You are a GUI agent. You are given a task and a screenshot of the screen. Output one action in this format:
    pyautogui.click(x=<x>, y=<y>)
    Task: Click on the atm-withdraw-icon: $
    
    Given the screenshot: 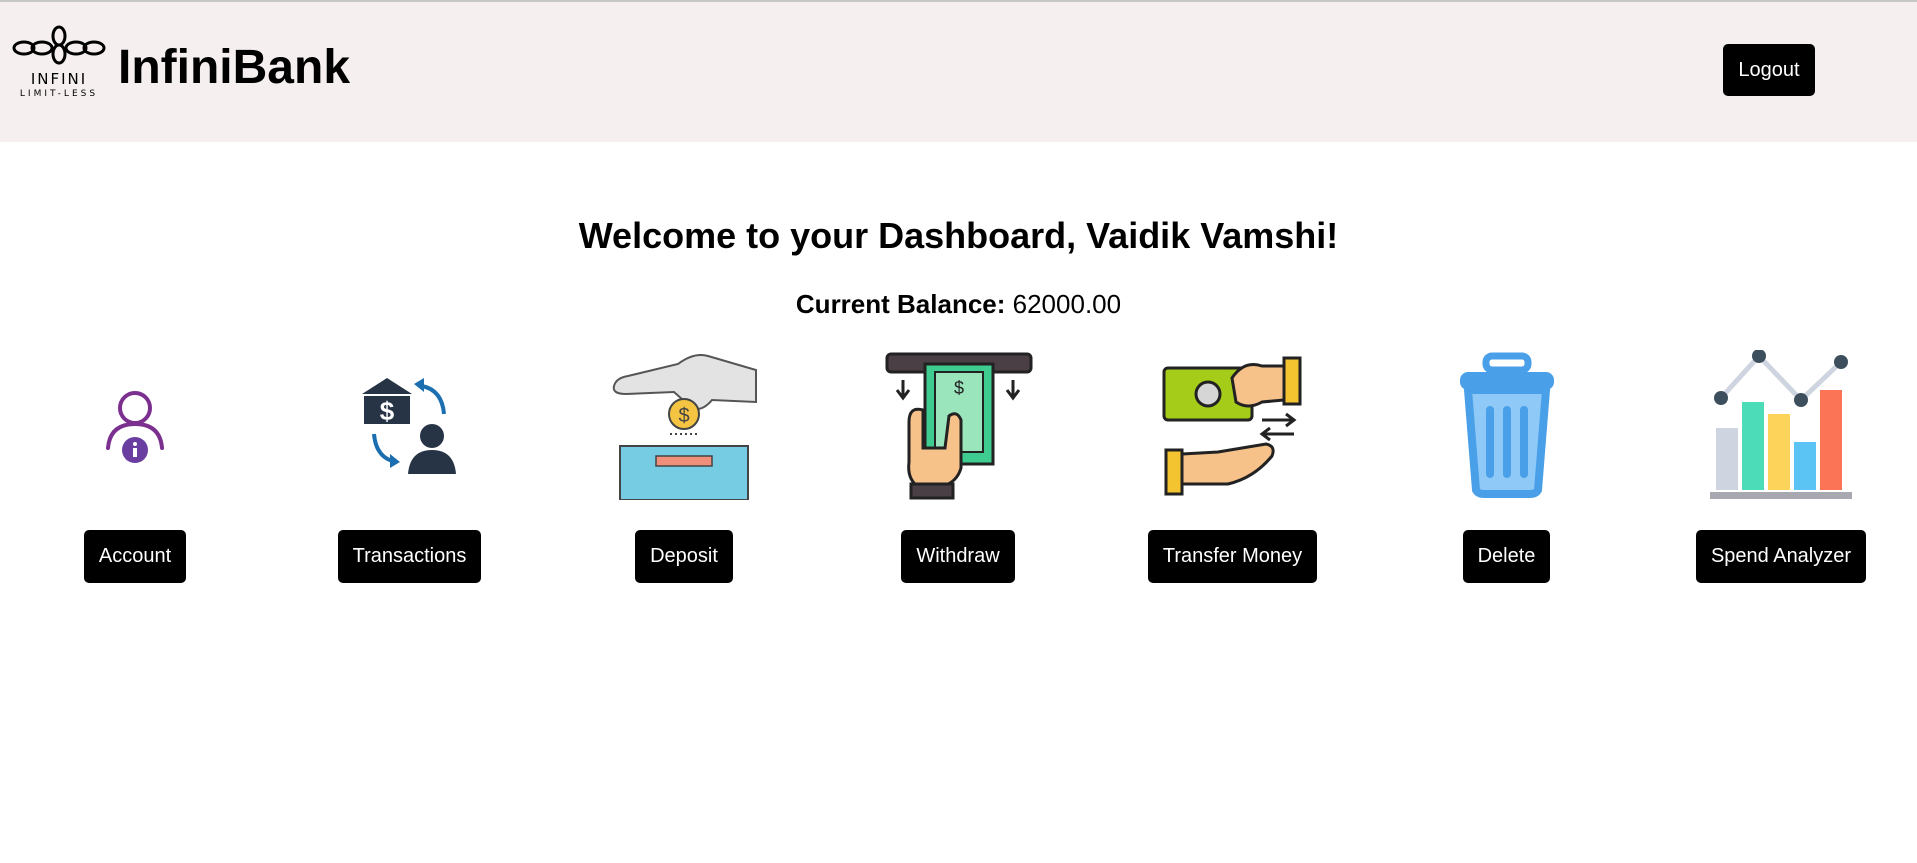 What is the action you would take?
    pyautogui.click(x=958, y=425)
    